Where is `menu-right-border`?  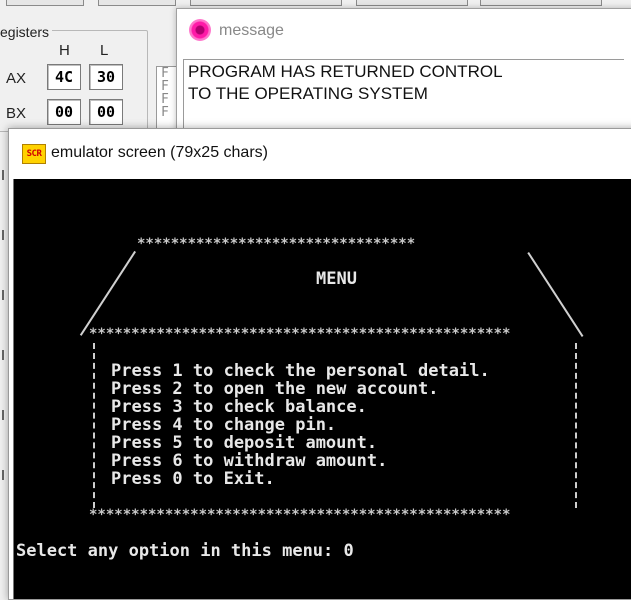
menu-right-border is located at coordinates (576, 425).